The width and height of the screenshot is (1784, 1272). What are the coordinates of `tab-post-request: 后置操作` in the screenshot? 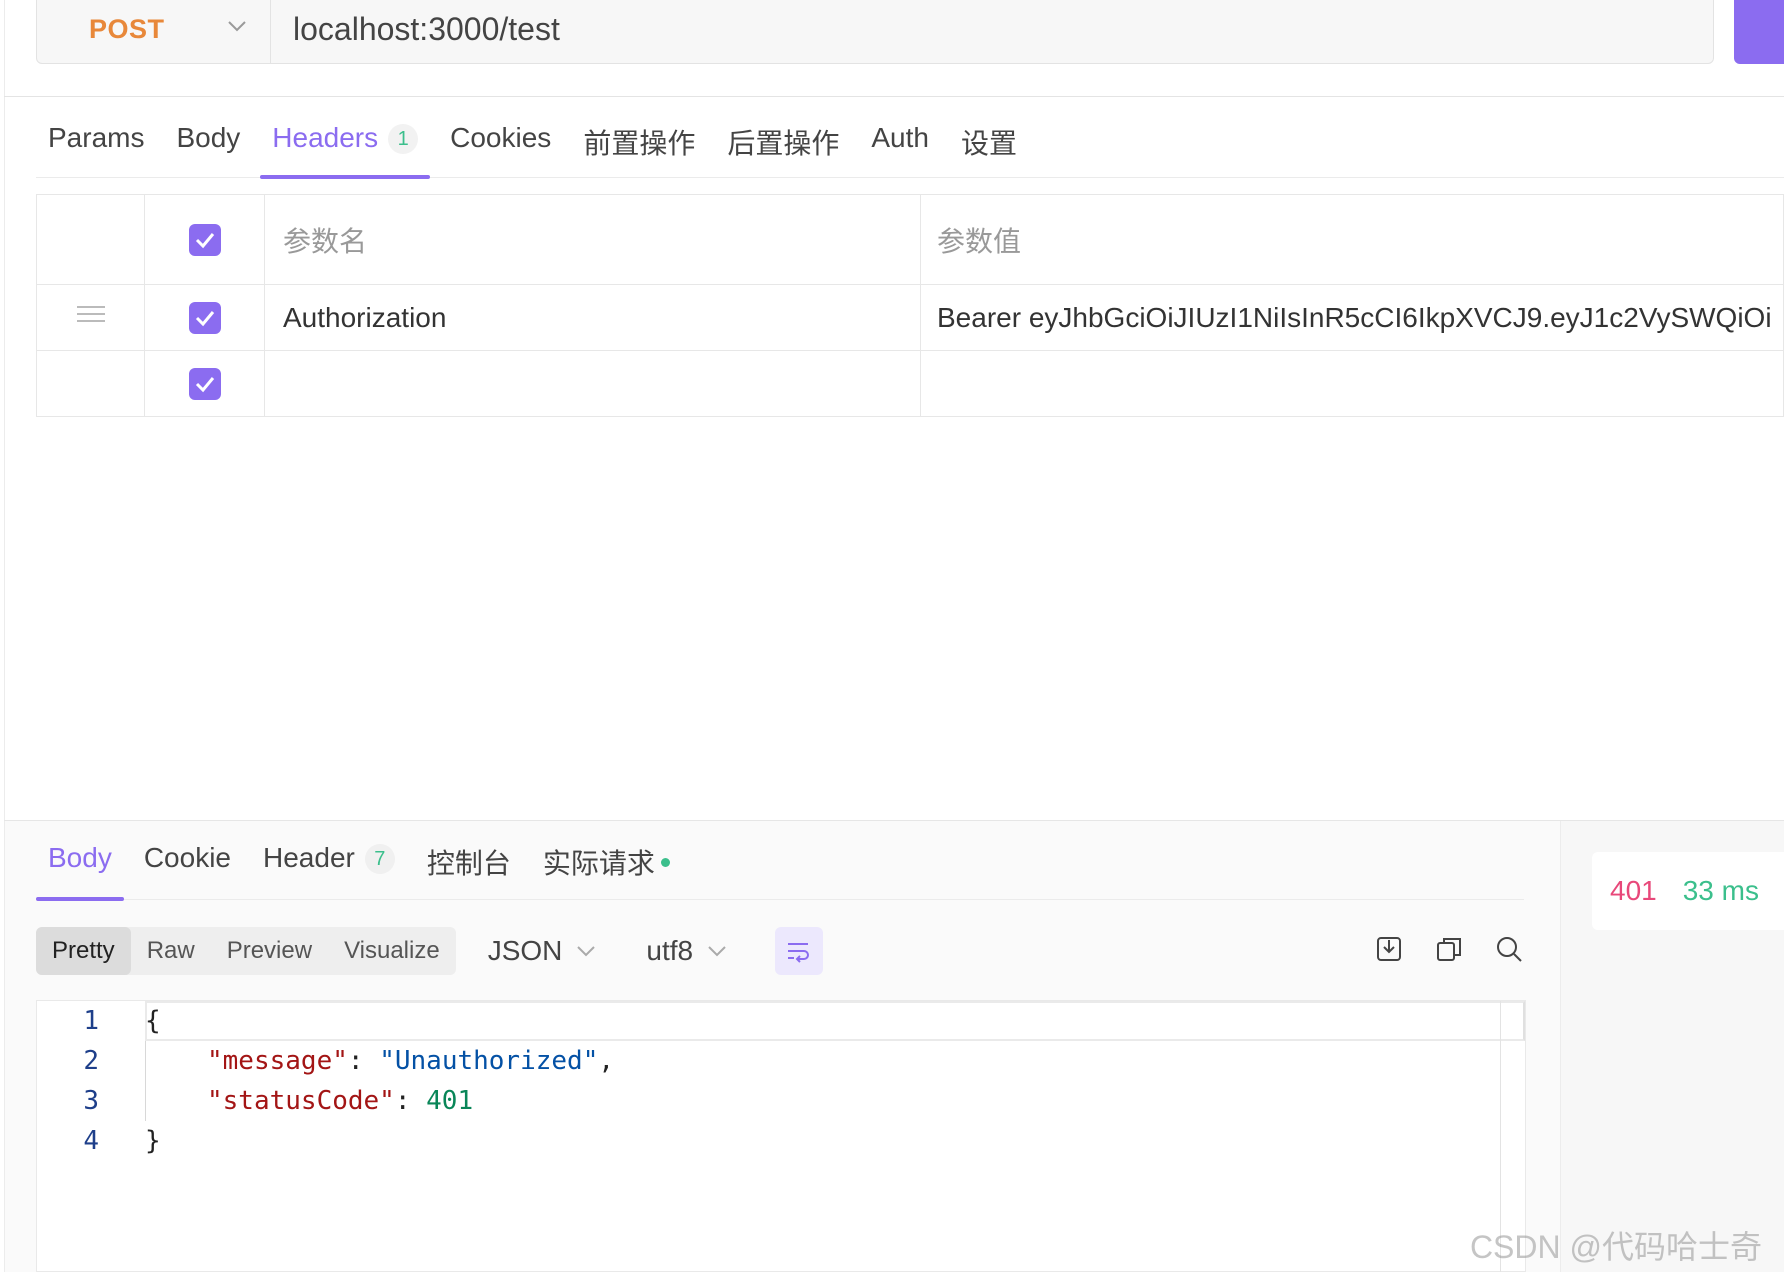 It's located at (783, 144).